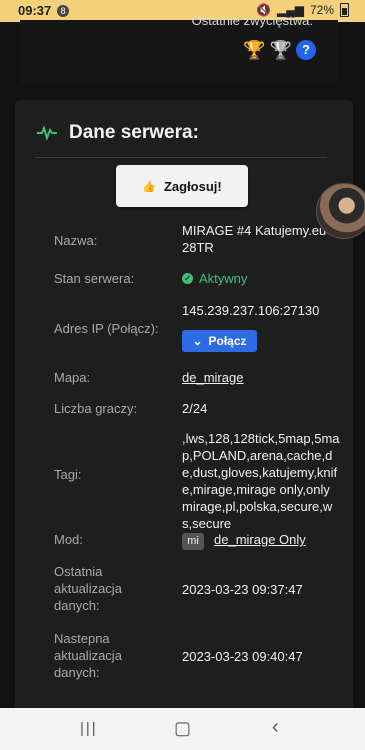 The height and width of the screenshot is (750, 365). I want to click on vote-button: 👍 Zagłosuj!, so click(182, 186).